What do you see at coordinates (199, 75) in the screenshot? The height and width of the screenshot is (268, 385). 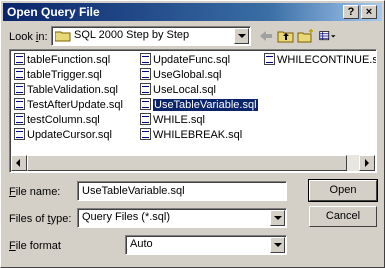 I see `file-item: UseGlobal.sql` at bounding box center [199, 75].